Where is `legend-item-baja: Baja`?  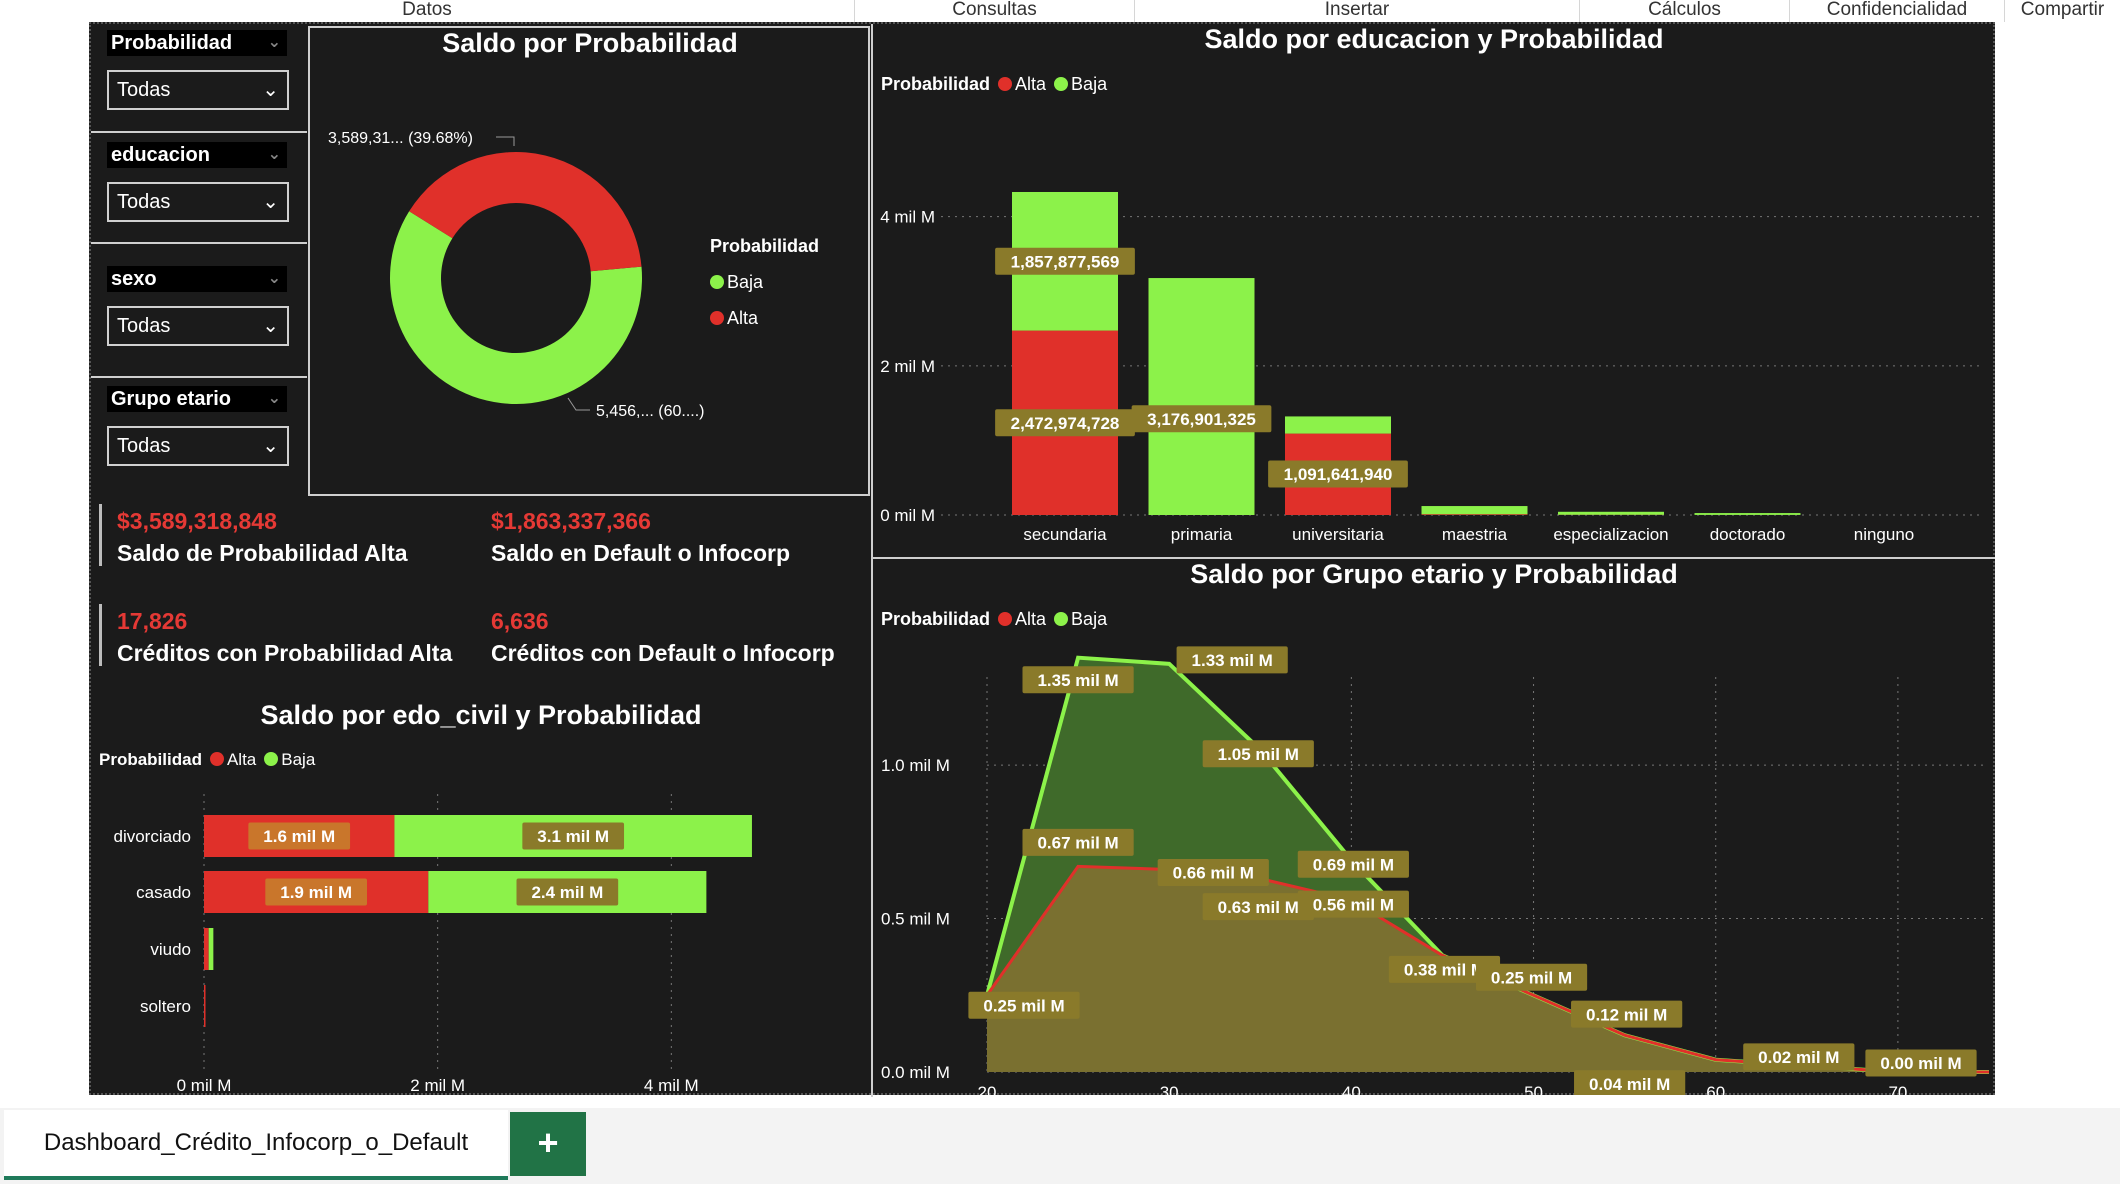
legend-item-baja: Baja is located at coordinates (764, 282).